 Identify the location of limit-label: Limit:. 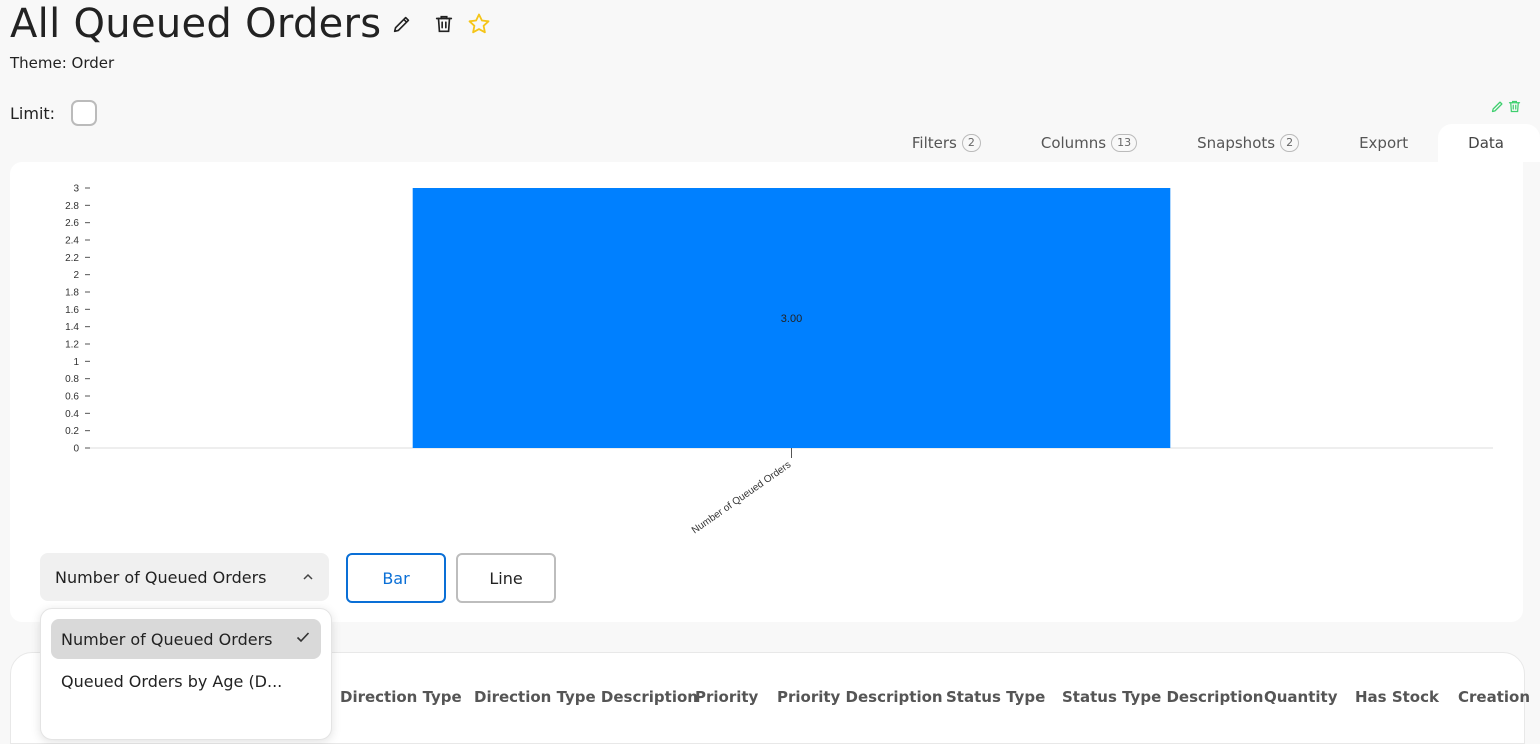
(33, 113).